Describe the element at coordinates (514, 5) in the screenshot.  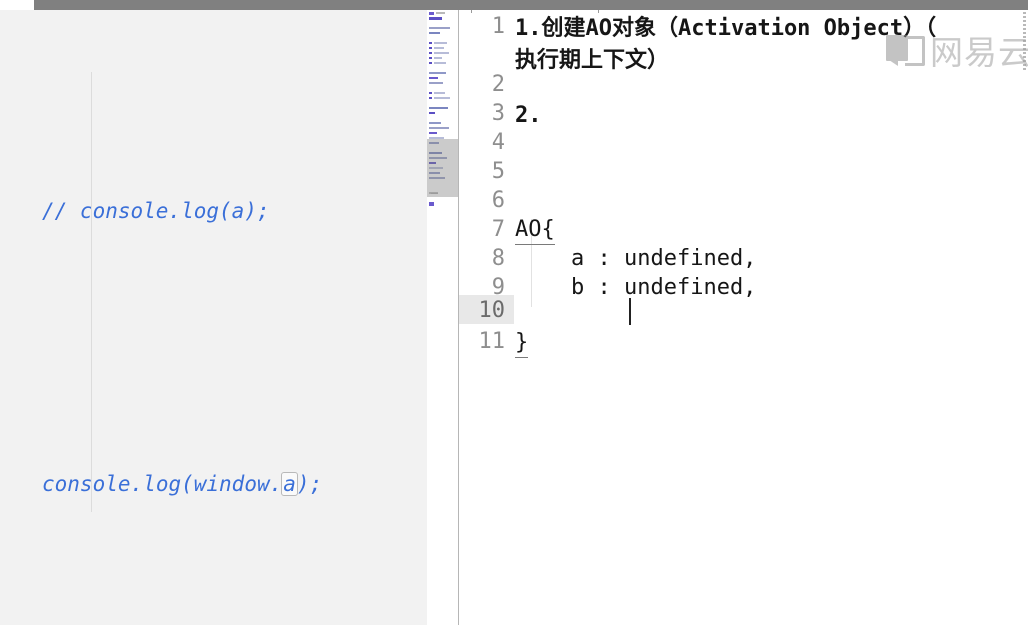
I see `window-titlebar` at that location.